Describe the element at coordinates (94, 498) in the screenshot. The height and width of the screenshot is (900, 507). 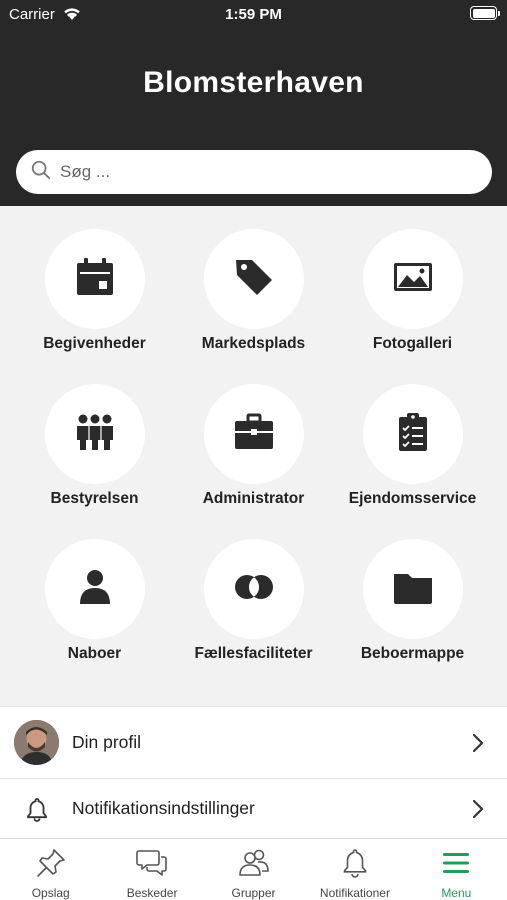
I see `tile-label: Bestyrelsen` at that location.